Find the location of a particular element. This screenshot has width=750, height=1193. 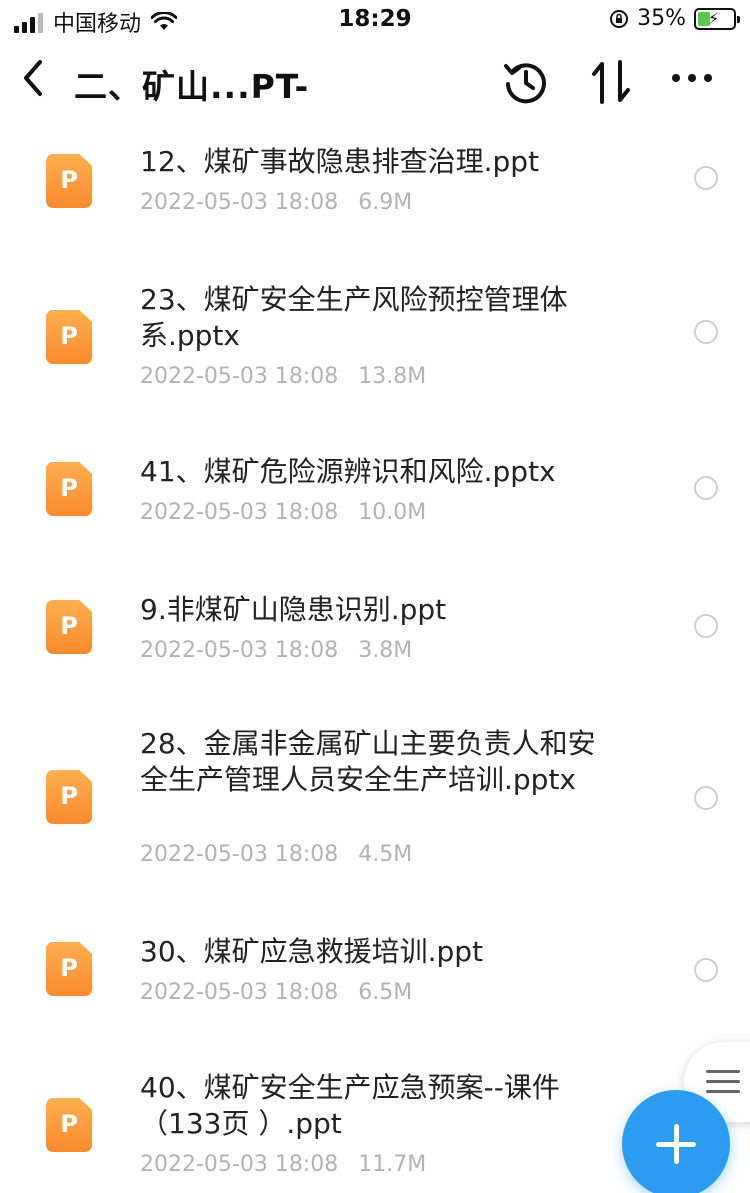

file-list-item: P 12、煤矿事故隐患排查治理.ppt 2022-05-03 18:08 6.9M is located at coordinates (375, 186).